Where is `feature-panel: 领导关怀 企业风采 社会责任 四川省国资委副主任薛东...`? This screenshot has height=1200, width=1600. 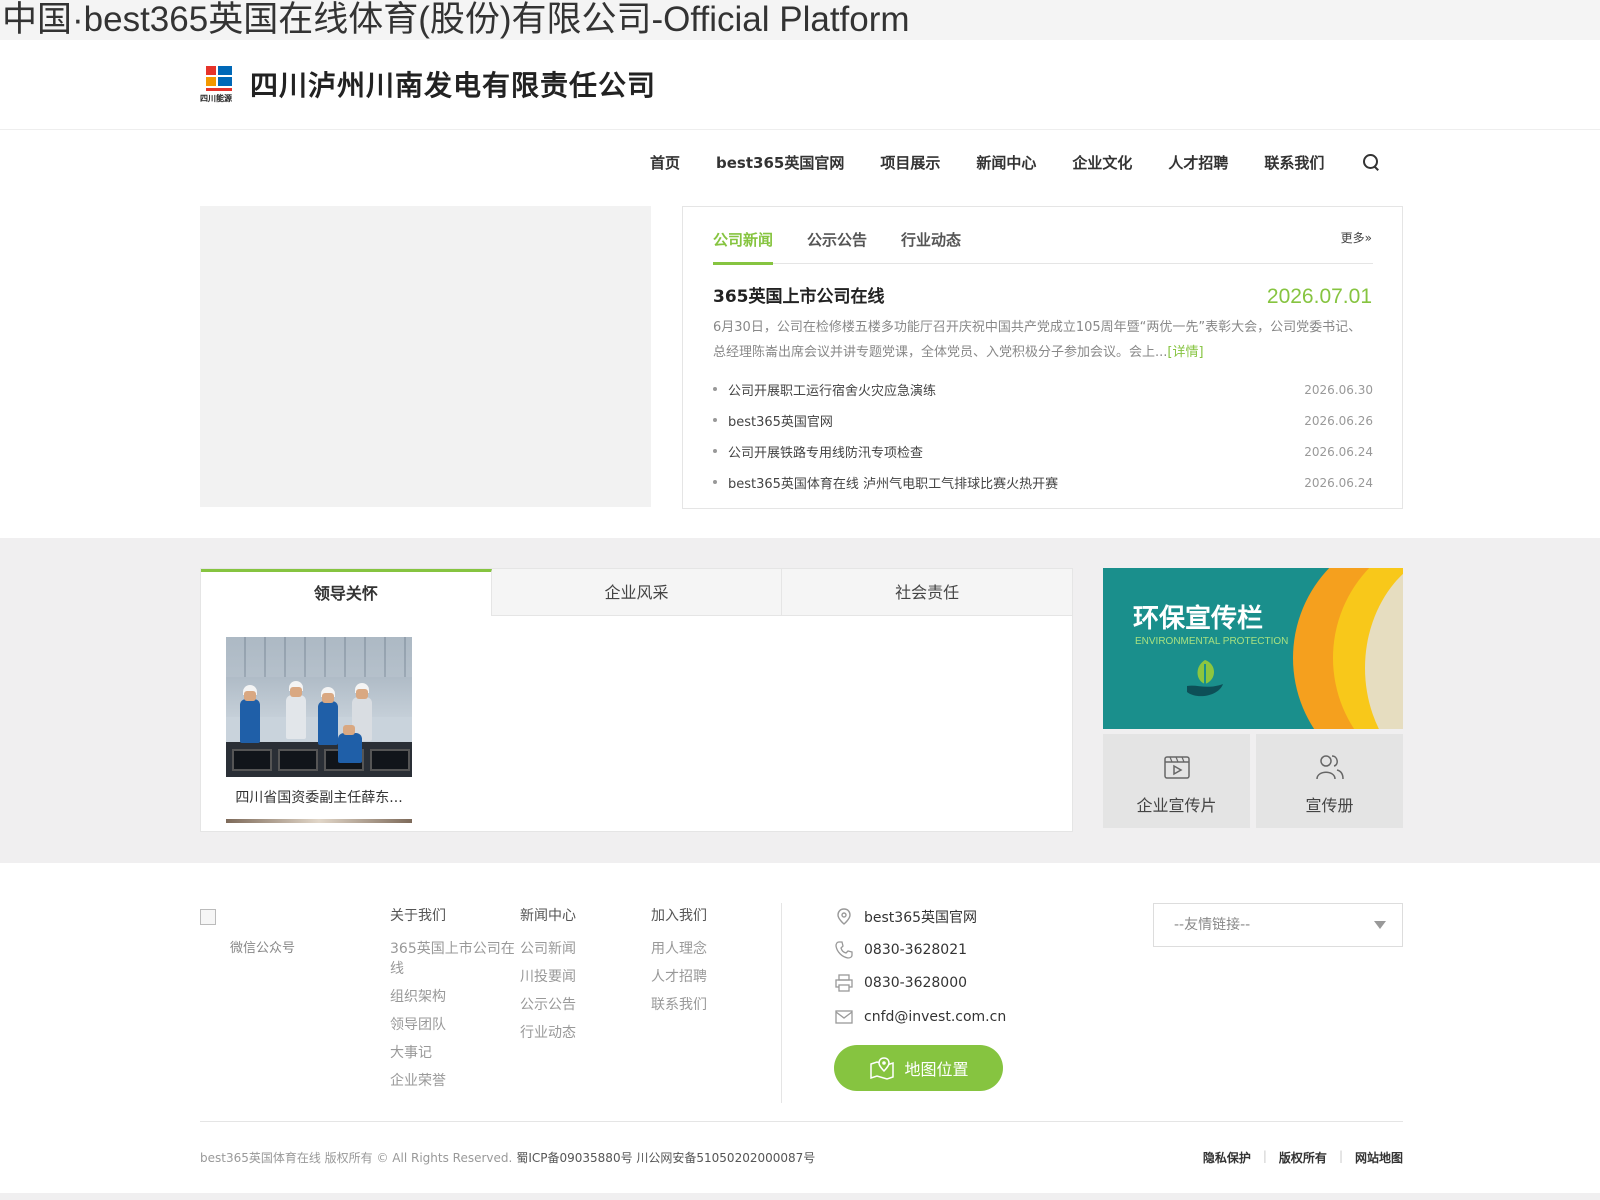
feature-panel: 领导关怀 企业风采 社会责任 四川省国资委副主任薛东... is located at coordinates (636, 700).